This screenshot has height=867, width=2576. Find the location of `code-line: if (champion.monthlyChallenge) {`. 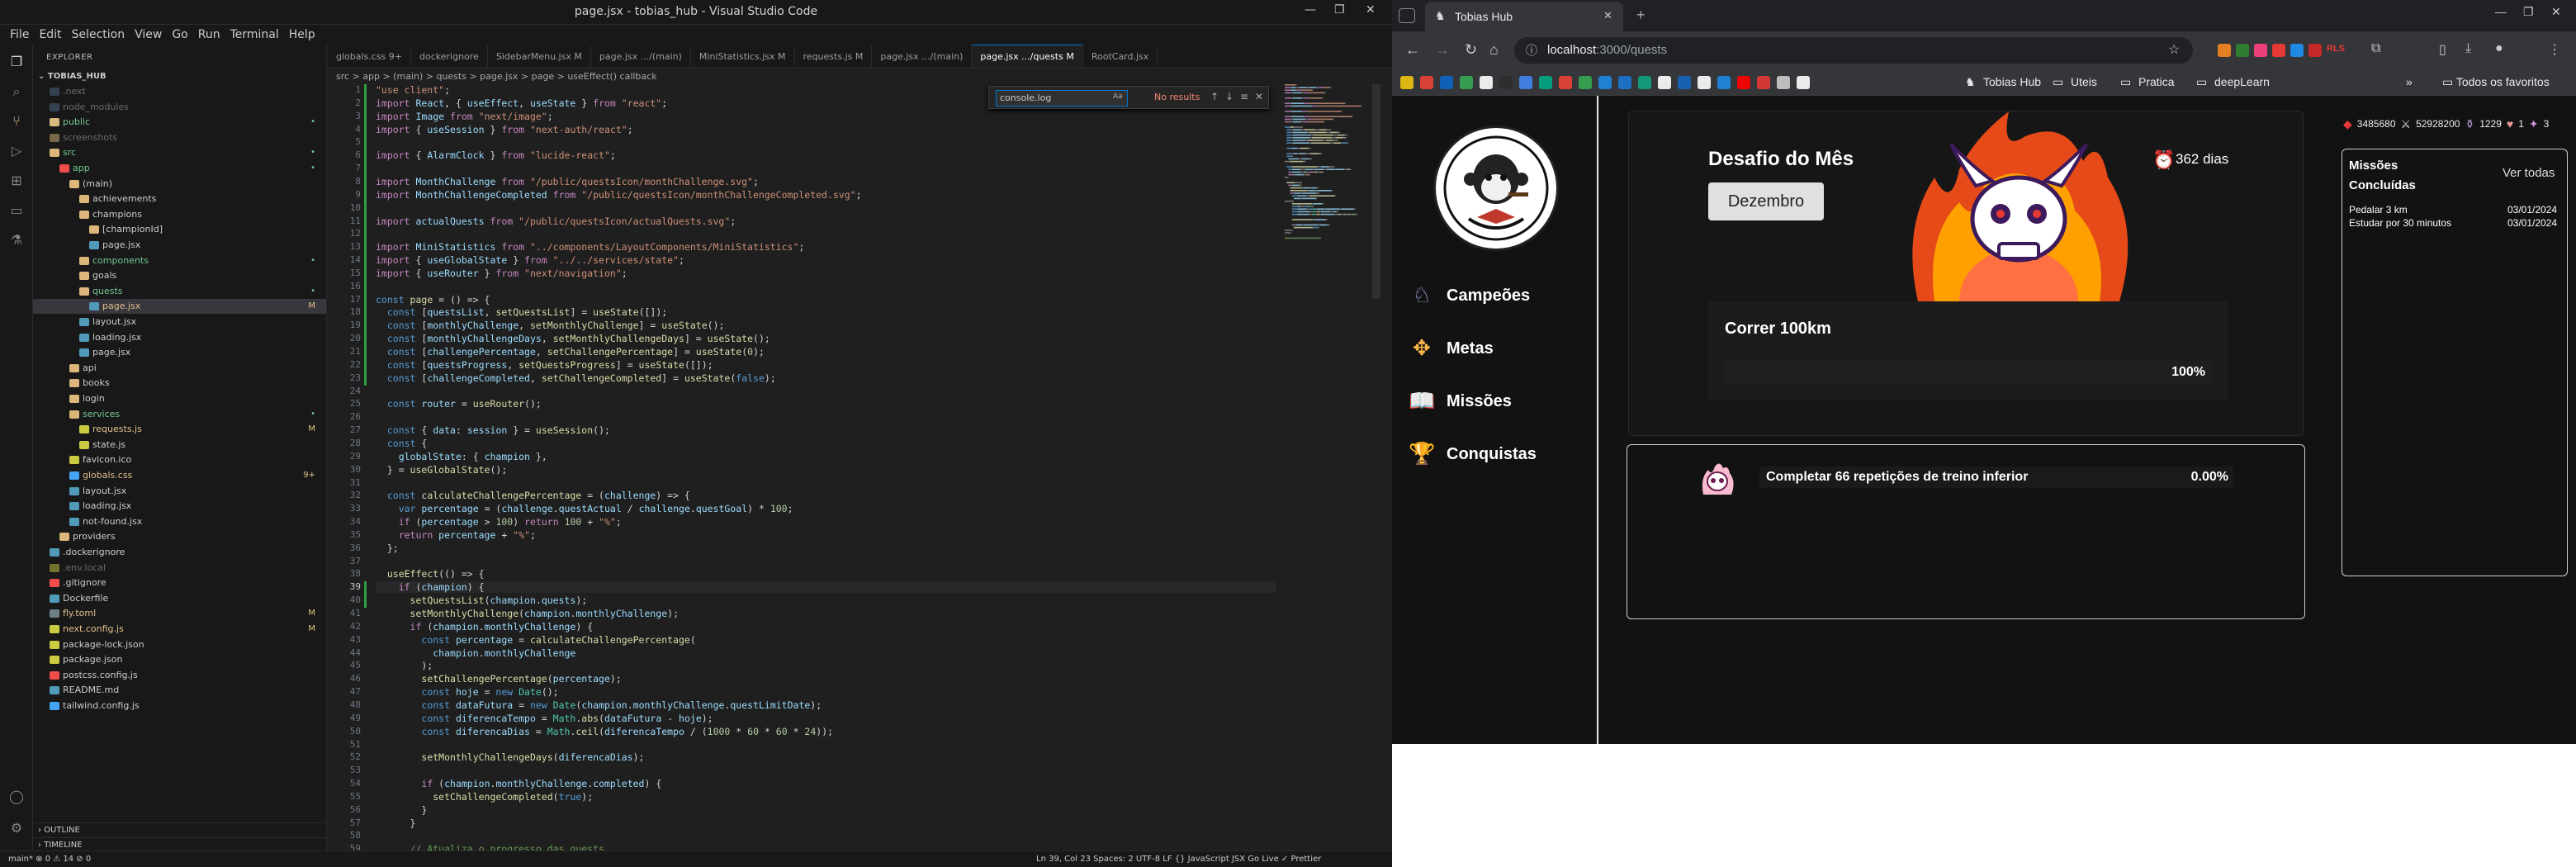

code-line: if (champion.monthlyChallenge) { is located at coordinates (485, 626).